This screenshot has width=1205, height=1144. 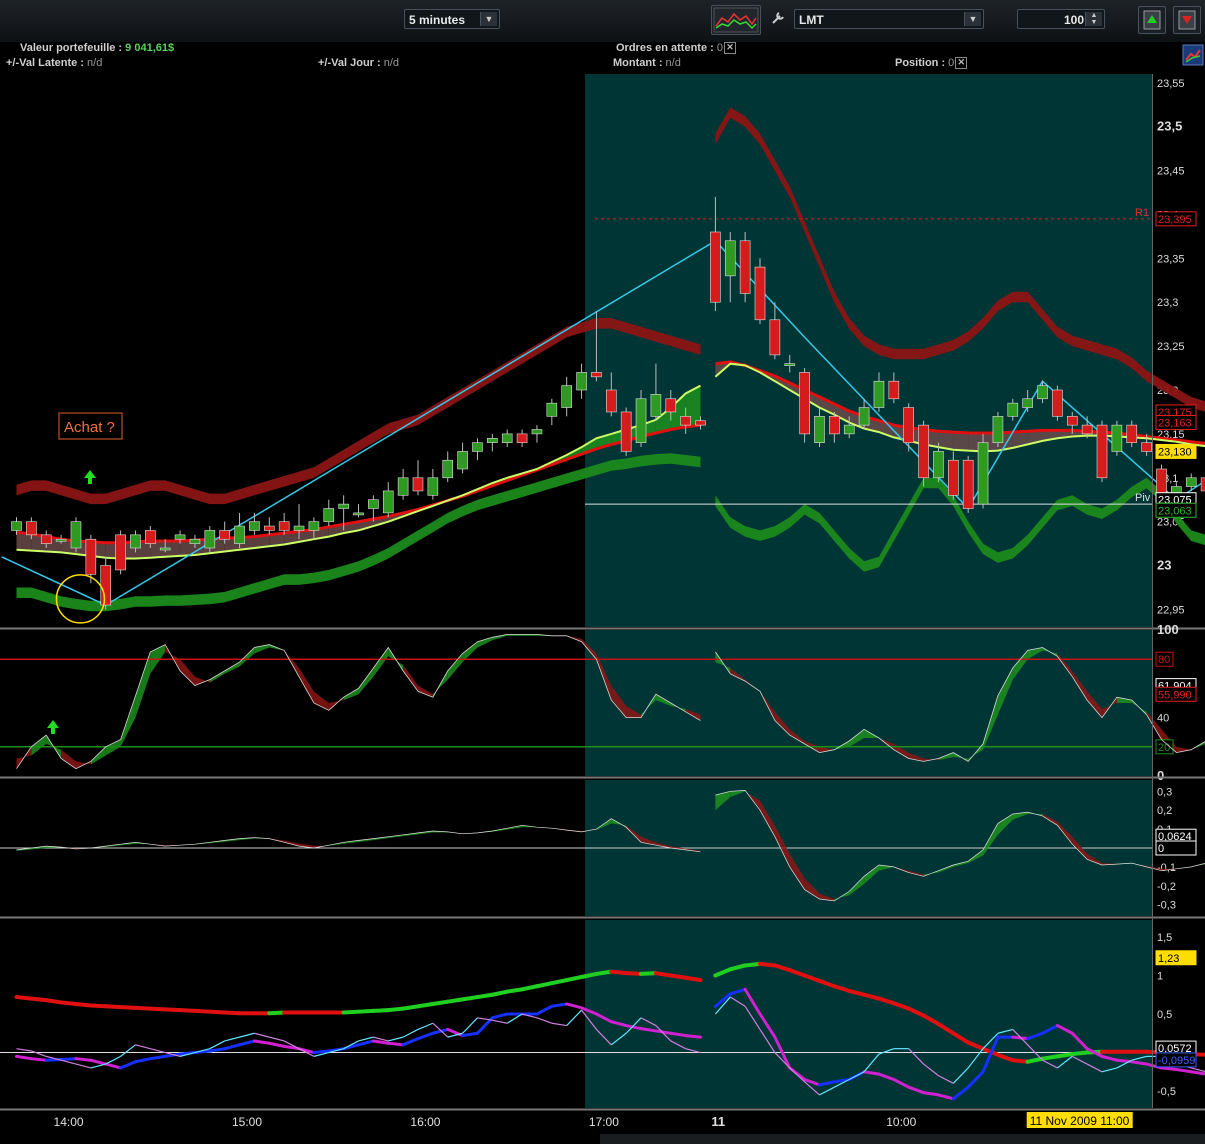 I want to click on amount-amount: n/d, so click(x=673, y=63).